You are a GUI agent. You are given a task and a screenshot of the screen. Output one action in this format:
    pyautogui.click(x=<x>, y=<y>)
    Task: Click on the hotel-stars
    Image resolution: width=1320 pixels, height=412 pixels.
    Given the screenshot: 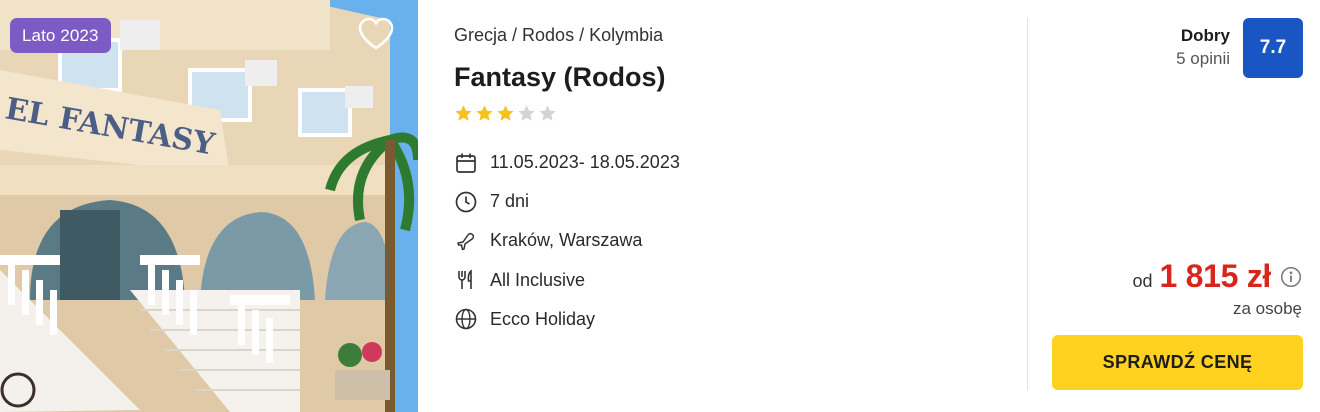 What is the action you would take?
    pyautogui.click(x=505, y=113)
    